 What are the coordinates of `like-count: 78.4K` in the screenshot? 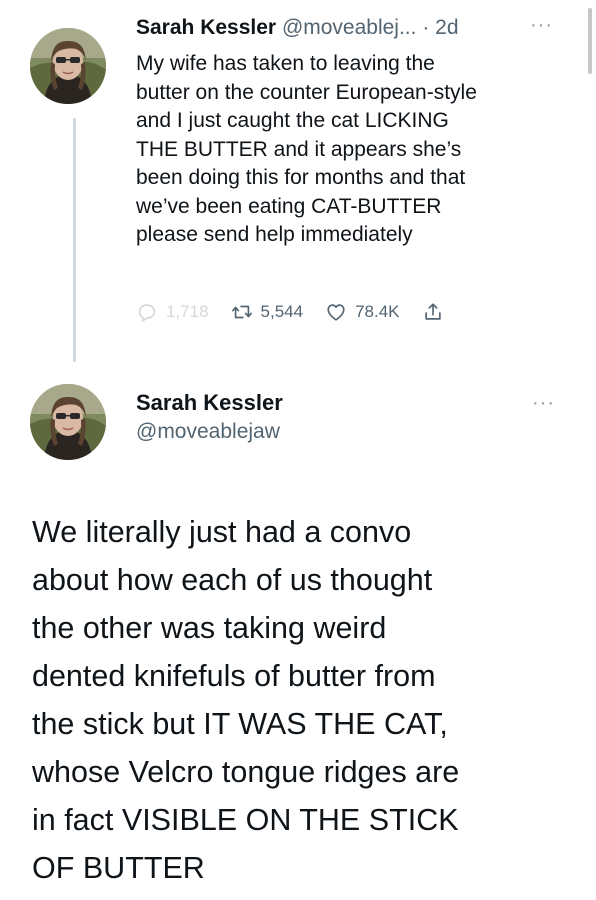 It's located at (377, 311).